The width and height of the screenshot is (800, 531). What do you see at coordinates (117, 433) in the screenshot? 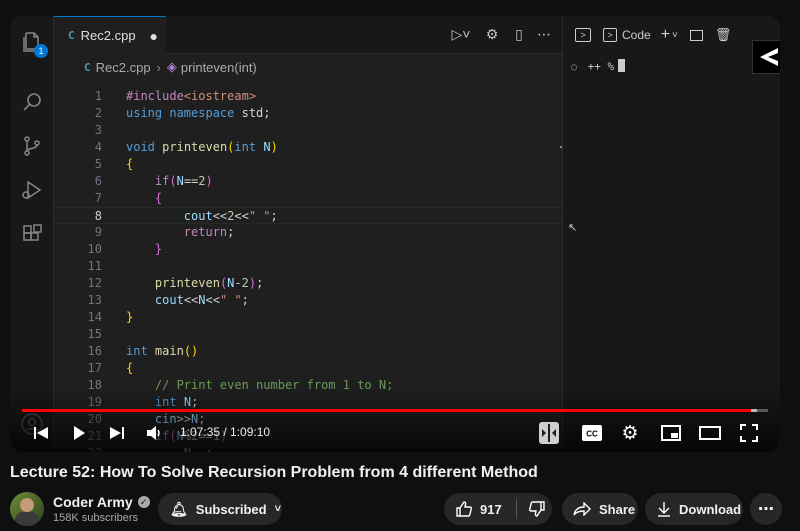
I see `next-icon` at bounding box center [117, 433].